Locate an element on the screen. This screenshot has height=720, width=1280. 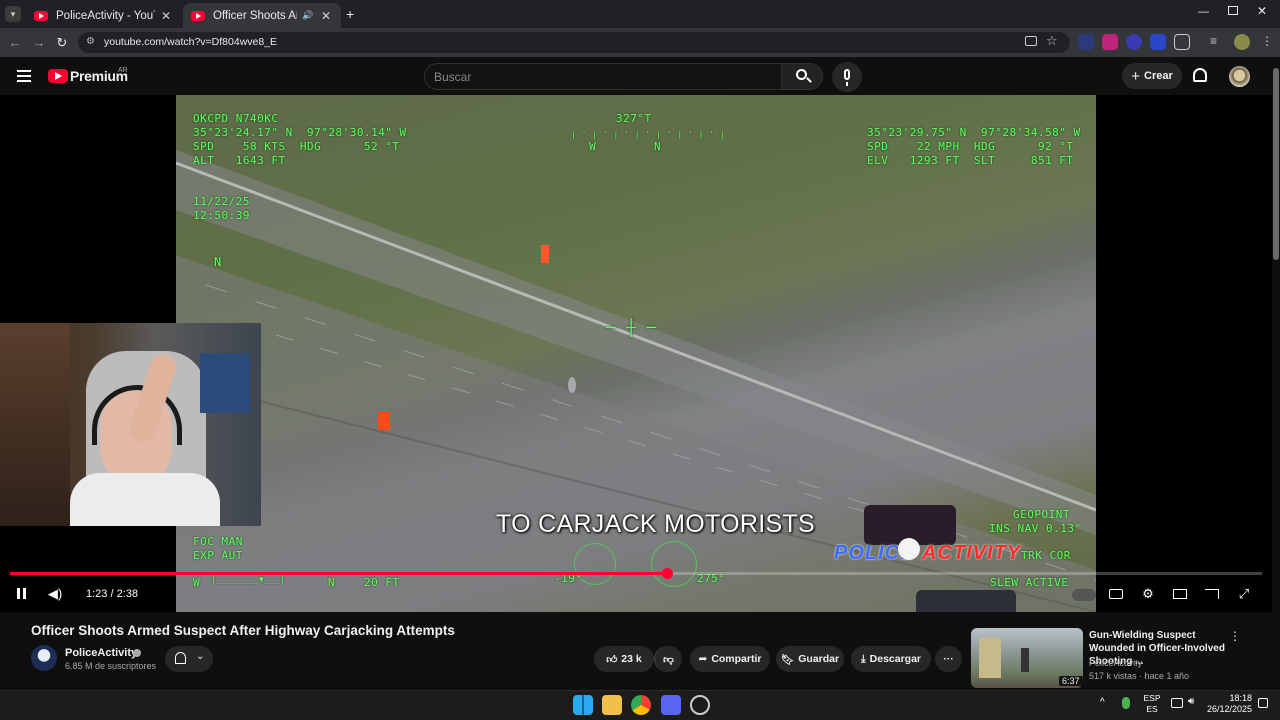
hud-north-marker: N is located at coordinates (218, 262).